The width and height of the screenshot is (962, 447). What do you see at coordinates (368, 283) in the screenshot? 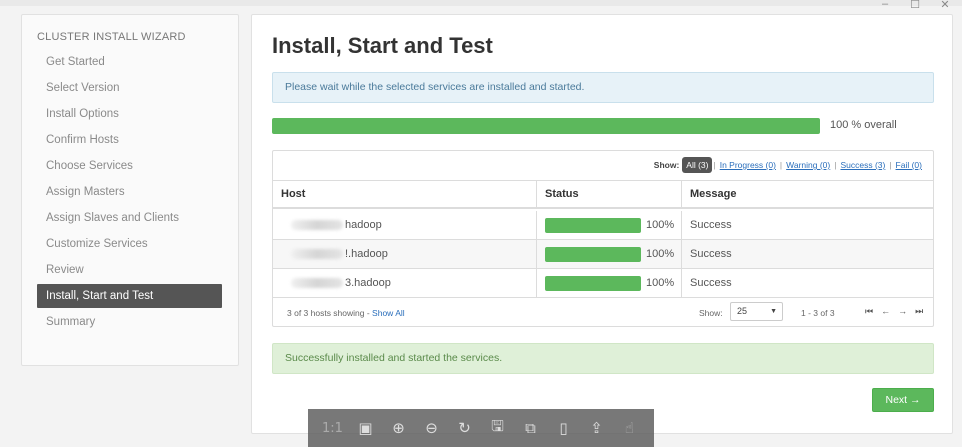
I see `host-name: 3.hadoop` at bounding box center [368, 283].